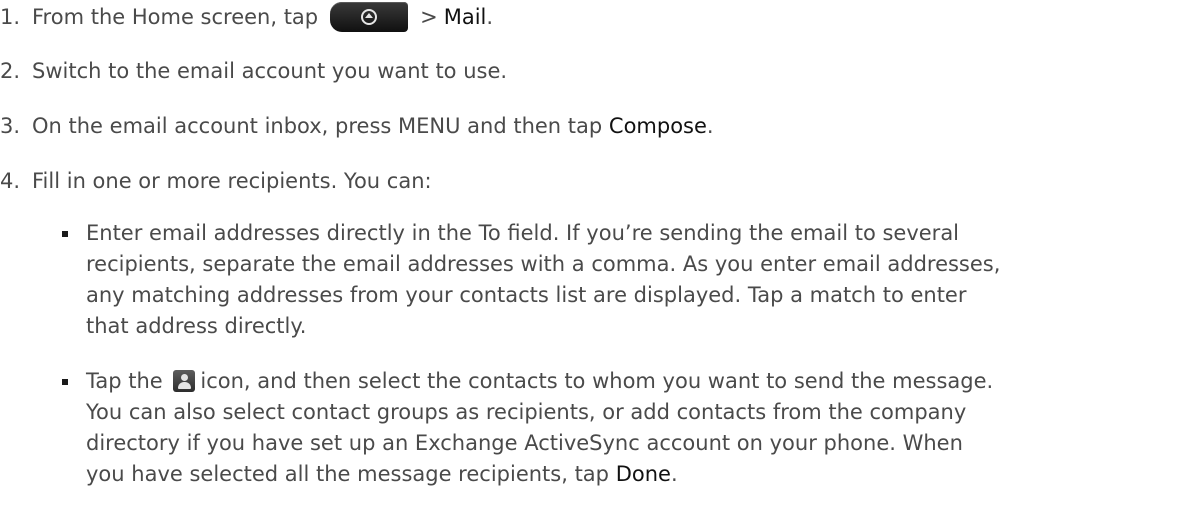 This screenshot has height=511, width=1194. I want to click on all-apps-button-icon, so click(369, 17).